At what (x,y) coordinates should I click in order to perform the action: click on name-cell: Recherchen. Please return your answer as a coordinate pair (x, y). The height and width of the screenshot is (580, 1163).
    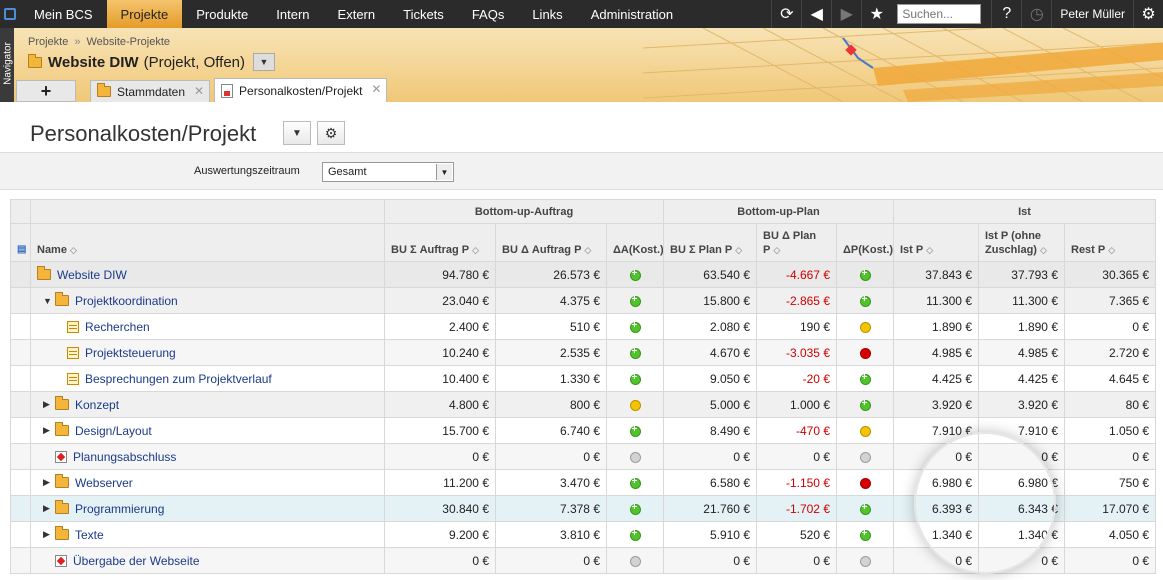
    Looking at the image, I should click on (207, 326).